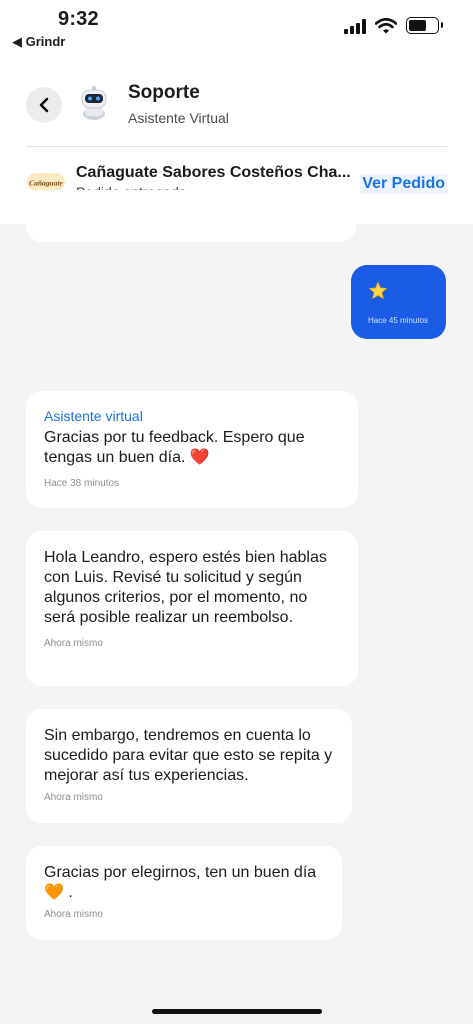 This screenshot has height=1024, width=473. Describe the element at coordinates (178, 118) in the screenshot. I see `page-subtitle: Asistente Virtual` at that location.